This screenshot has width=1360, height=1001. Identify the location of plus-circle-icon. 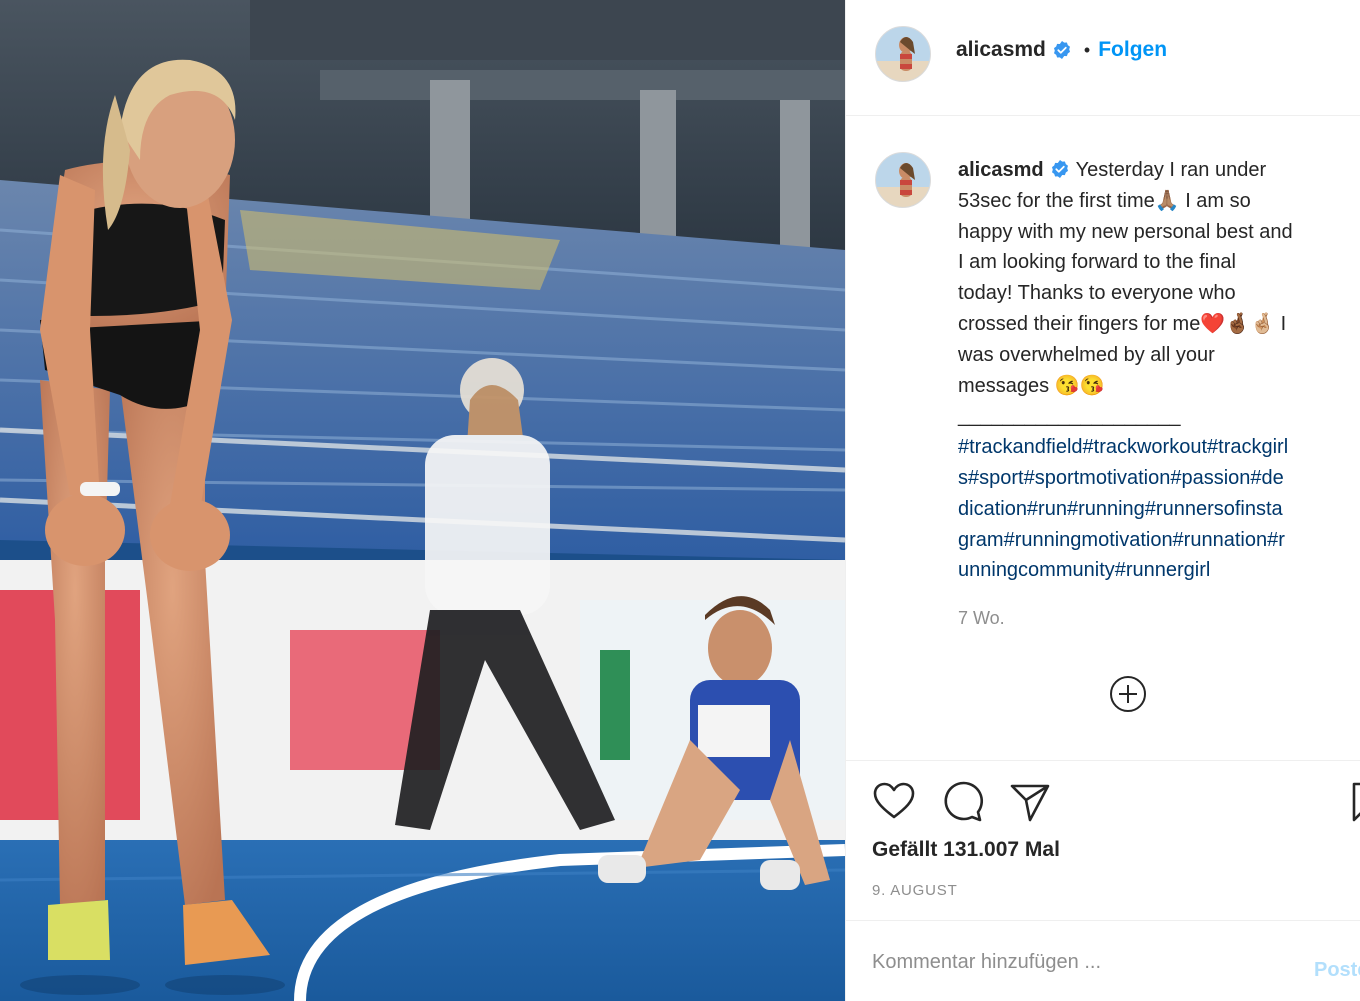
(1128, 694).